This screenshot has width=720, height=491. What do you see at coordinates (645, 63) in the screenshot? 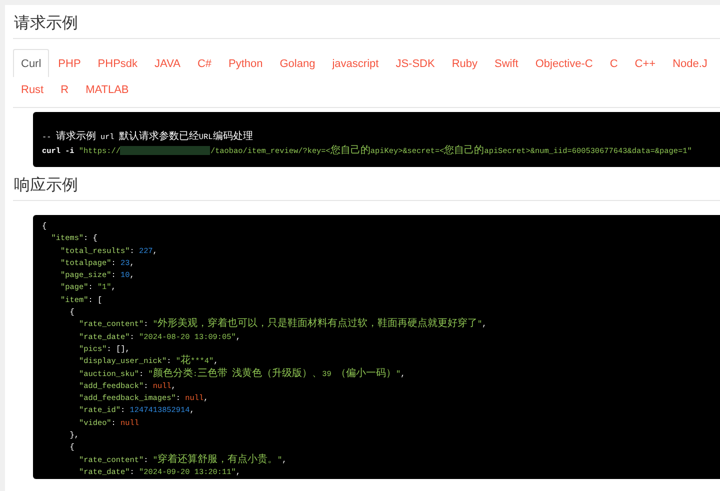
I see `language-tab: C++` at bounding box center [645, 63].